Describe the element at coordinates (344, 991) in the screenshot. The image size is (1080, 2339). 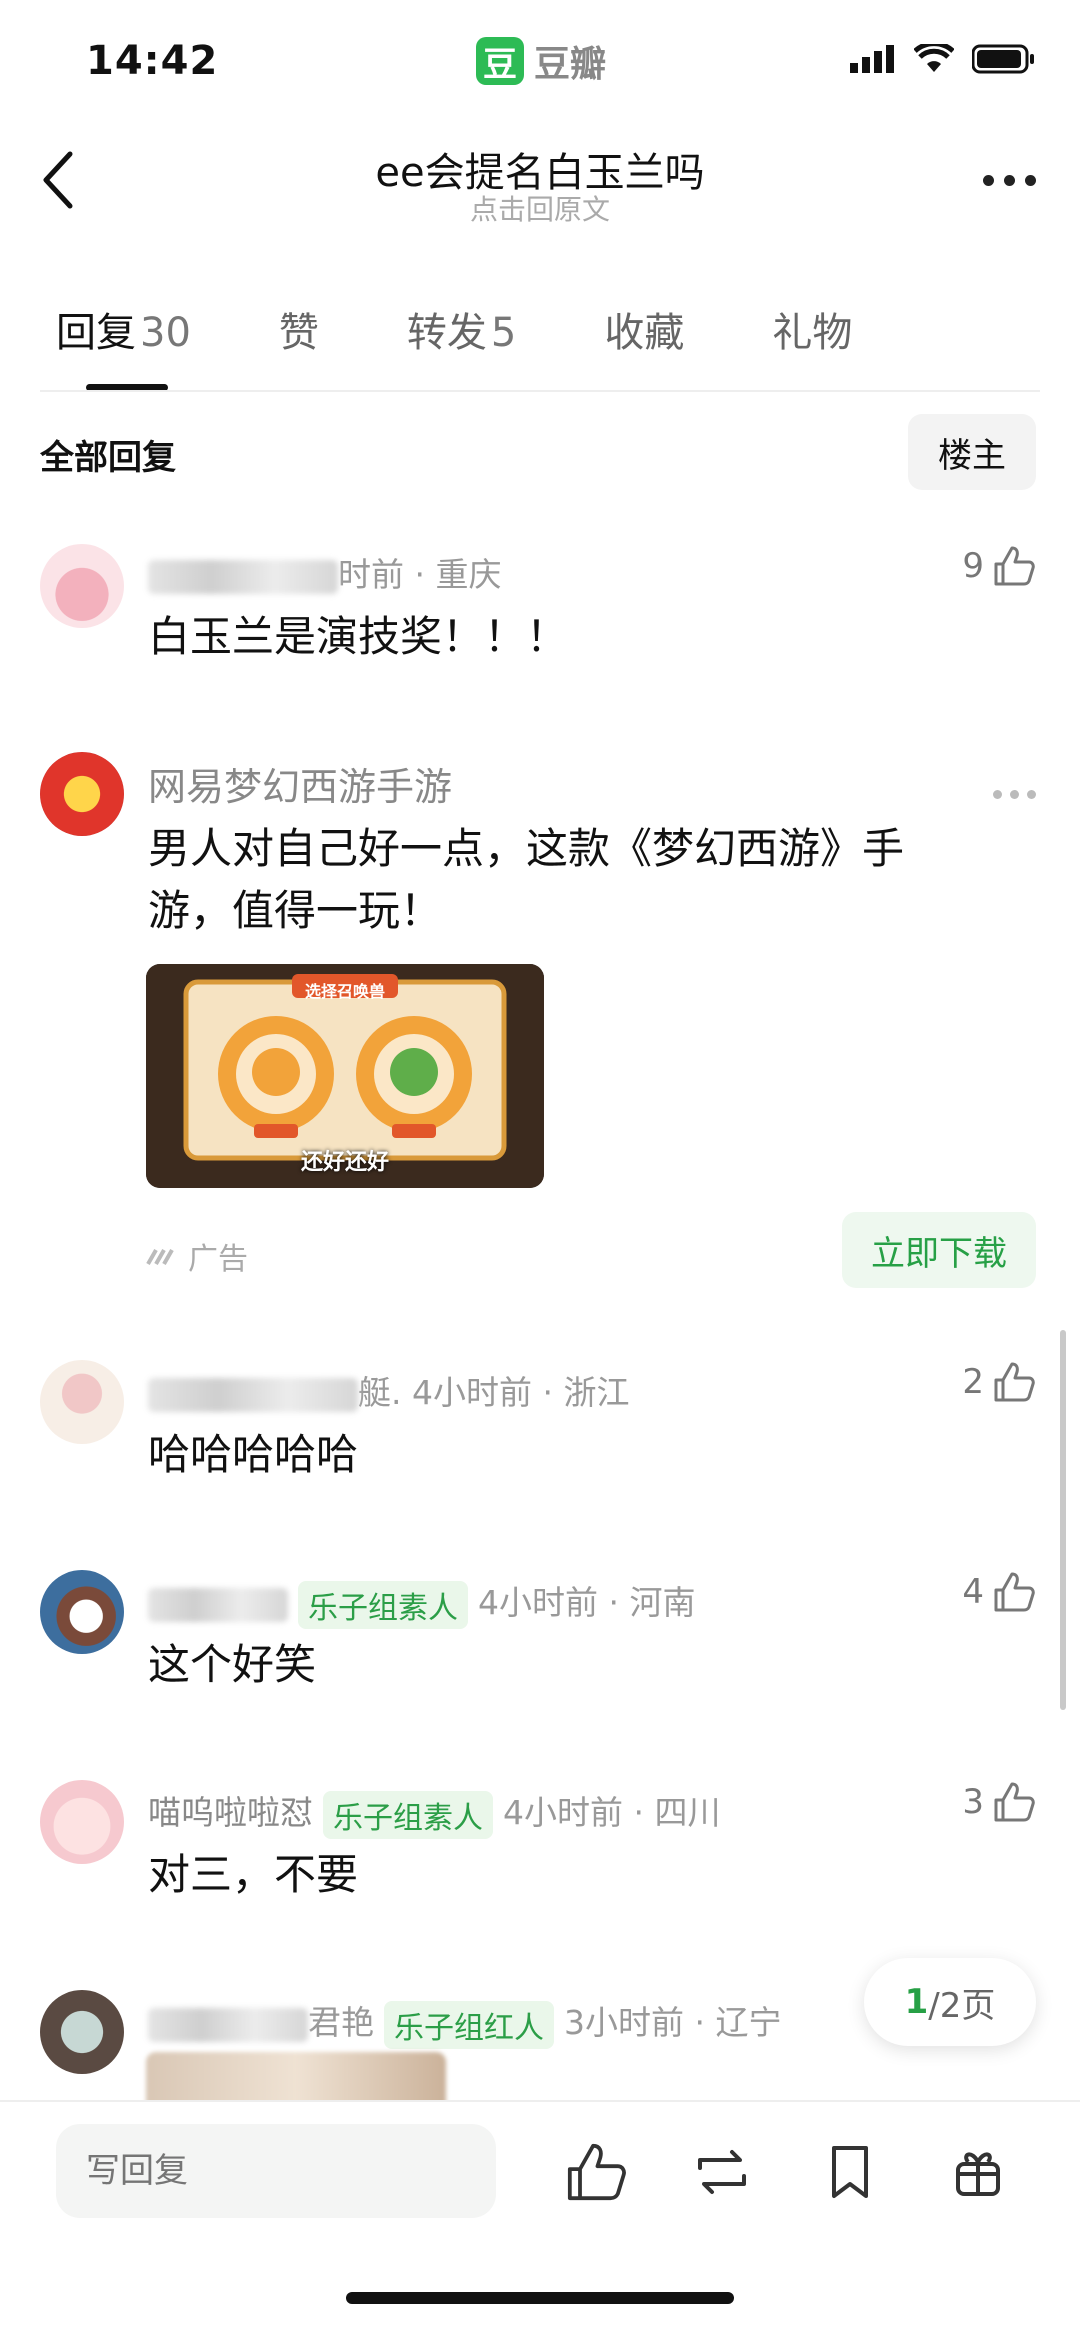
I see `ad-image-header: 选择召唤兽` at that location.